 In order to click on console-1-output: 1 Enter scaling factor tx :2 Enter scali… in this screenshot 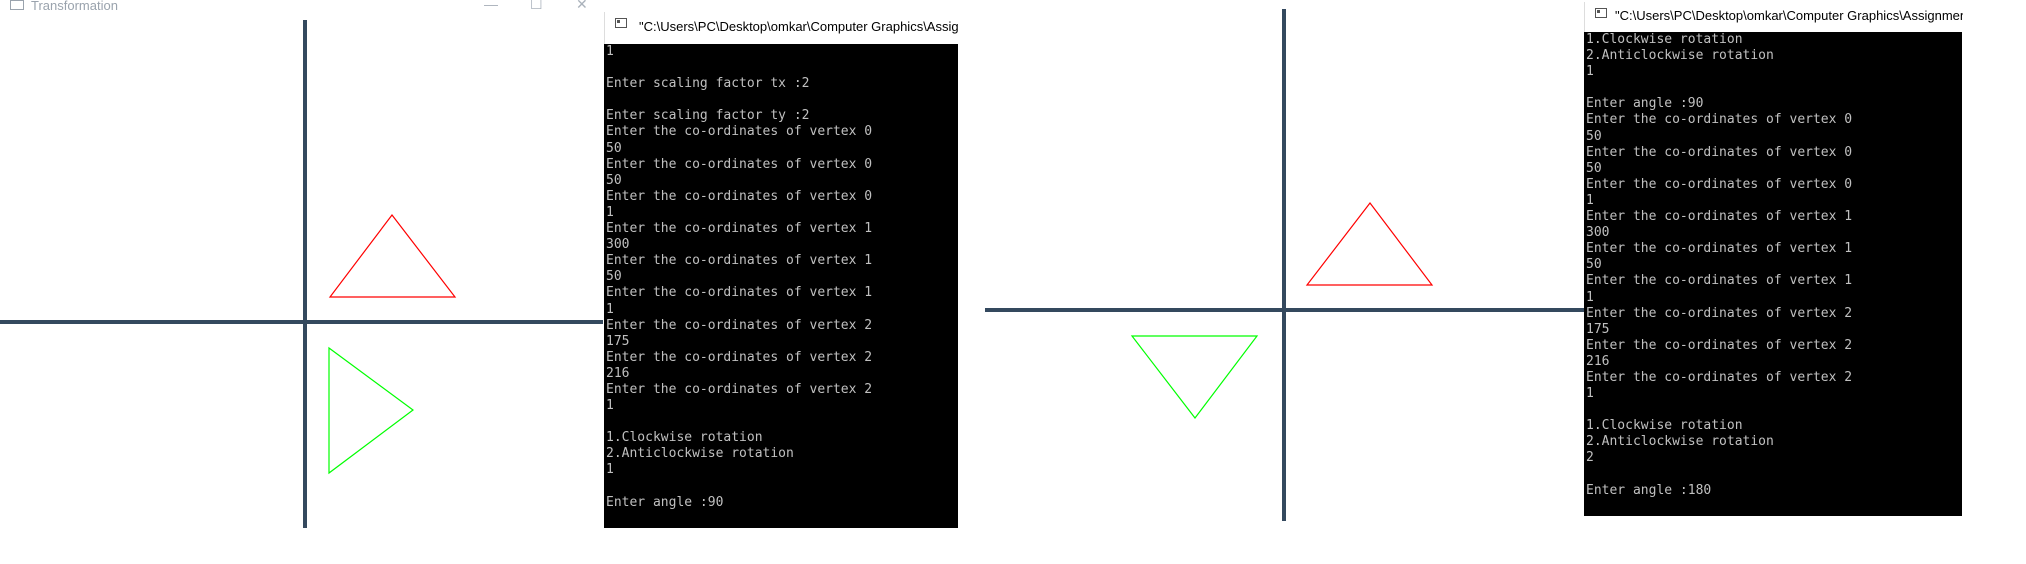, I will do `click(781, 286)`.